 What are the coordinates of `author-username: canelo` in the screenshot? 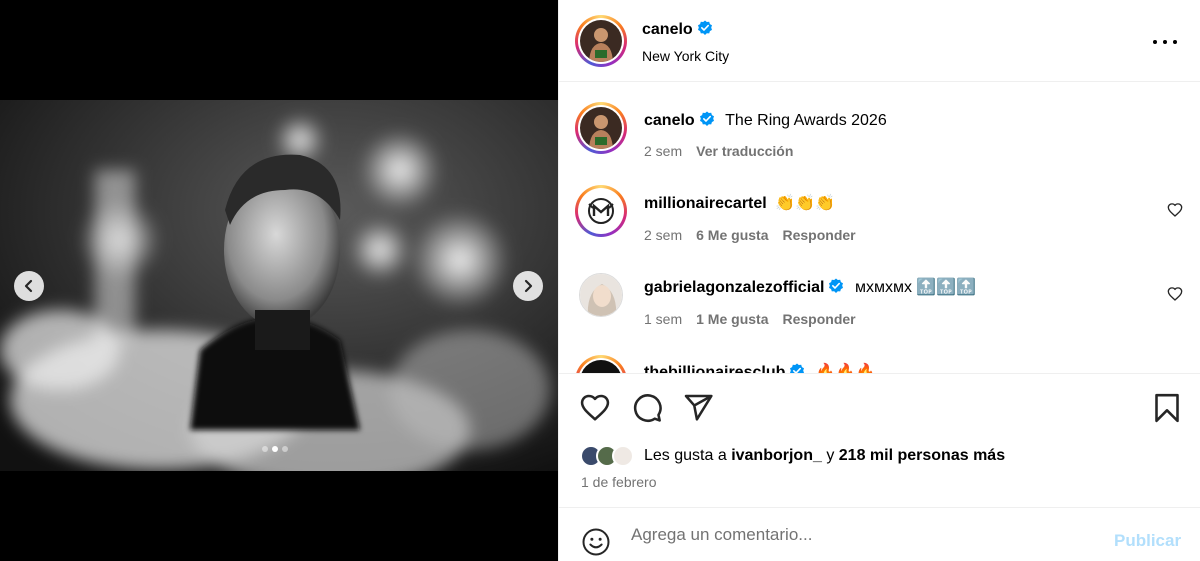 It's located at (667, 29).